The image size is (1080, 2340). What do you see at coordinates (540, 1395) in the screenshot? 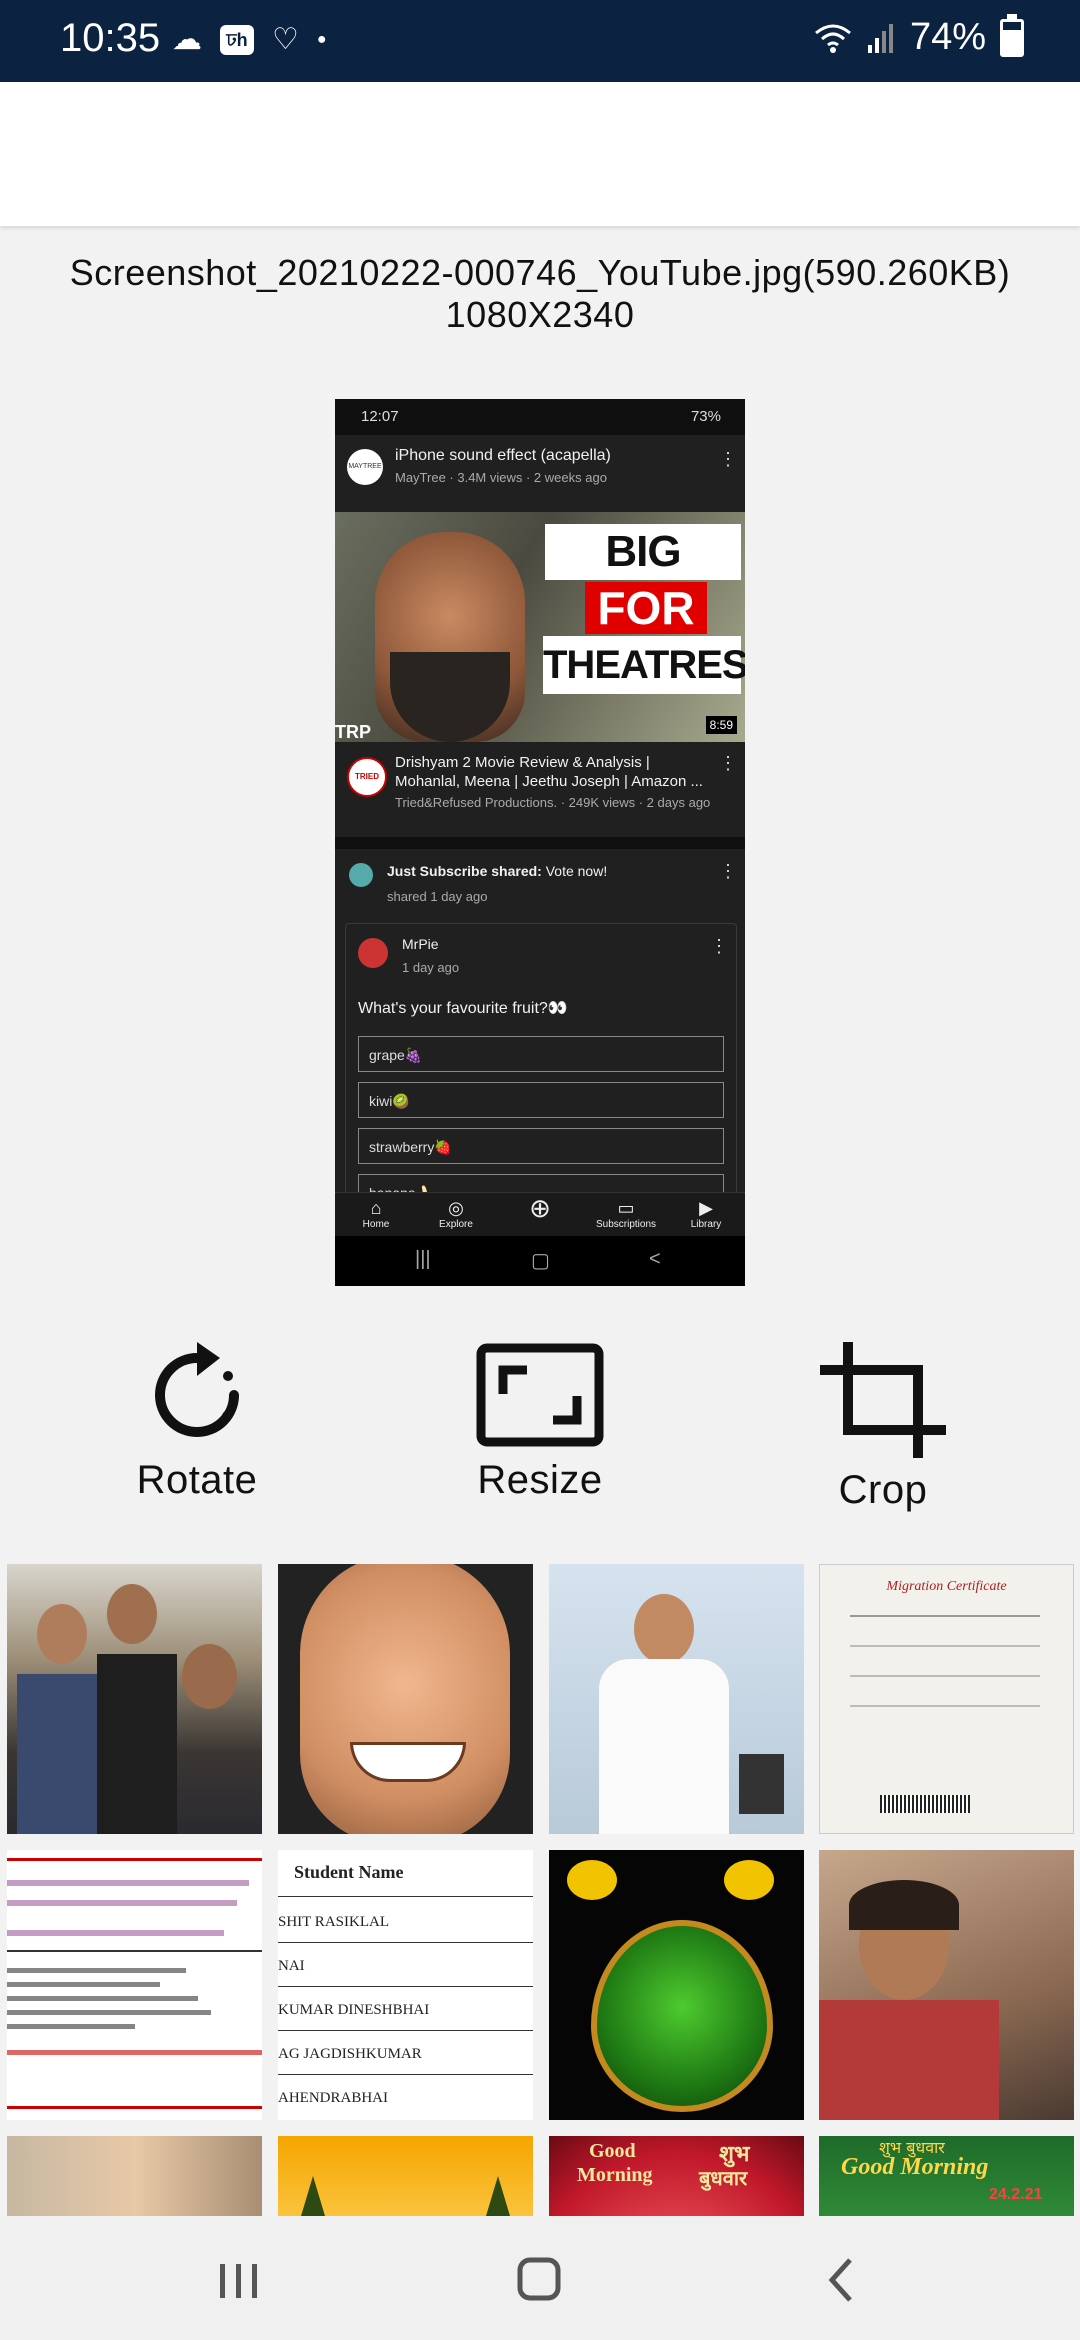
I see `resize-icon` at bounding box center [540, 1395].